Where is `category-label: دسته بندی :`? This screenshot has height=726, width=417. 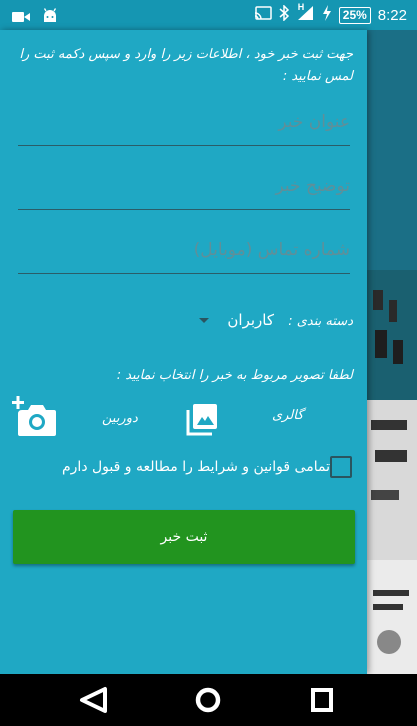
category-label: دسته بندی : is located at coordinates (320, 321).